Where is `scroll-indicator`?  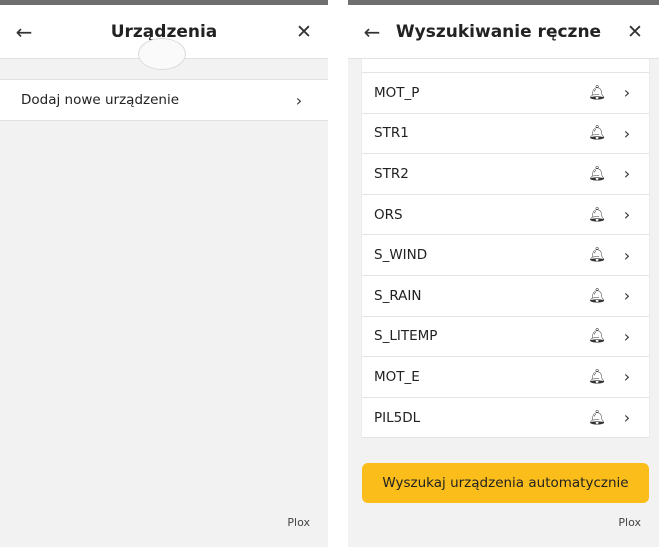
scroll-indicator is located at coordinates (162, 54).